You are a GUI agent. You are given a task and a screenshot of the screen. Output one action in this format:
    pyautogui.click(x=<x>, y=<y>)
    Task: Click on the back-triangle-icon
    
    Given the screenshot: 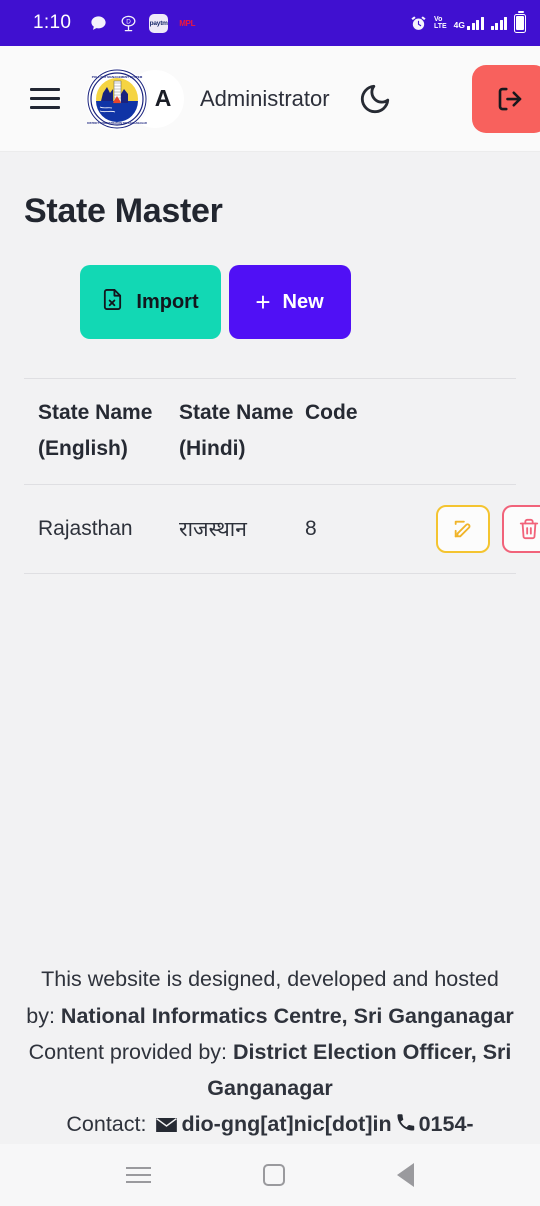 What is the action you would take?
    pyautogui.click(x=405, y=1175)
    